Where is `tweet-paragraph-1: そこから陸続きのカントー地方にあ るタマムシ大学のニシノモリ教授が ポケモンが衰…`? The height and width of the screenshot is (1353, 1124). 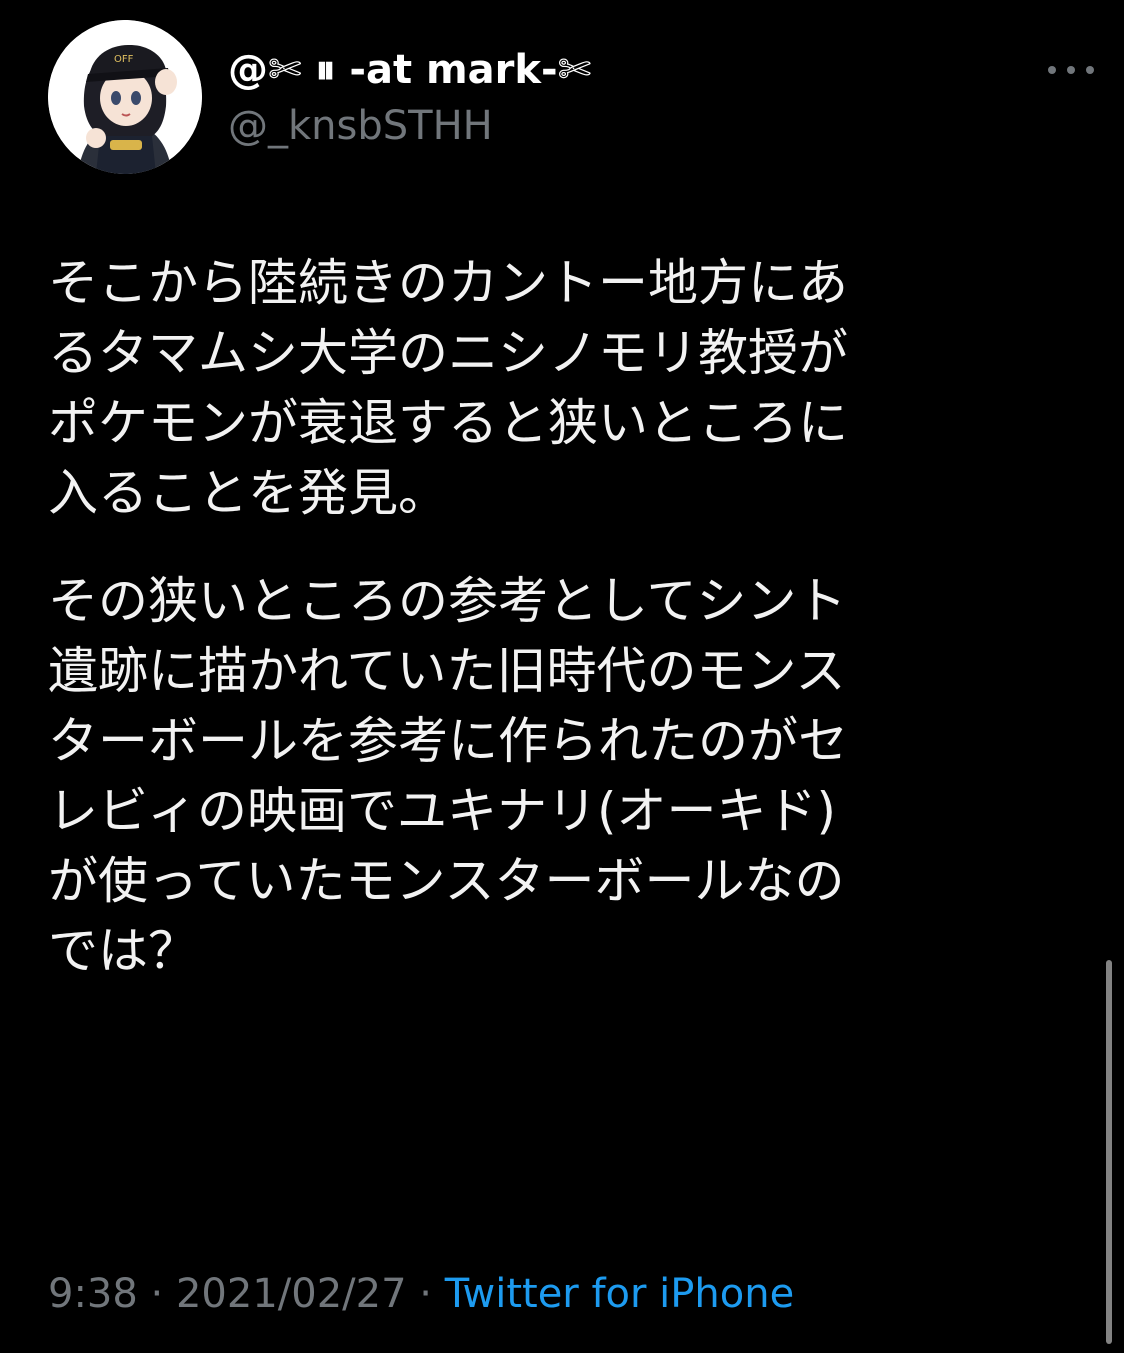
tweet-paragraph-1: そこから陸続きのカントー地方にあ るタマムシ大学のニシノモリ教授が ポケモンが衰… is located at coordinates (448, 388).